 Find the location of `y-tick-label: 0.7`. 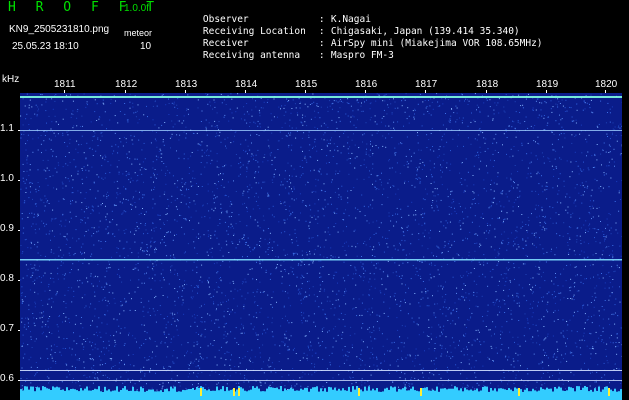

y-tick-label: 0.7 is located at coordinates (7, 328).